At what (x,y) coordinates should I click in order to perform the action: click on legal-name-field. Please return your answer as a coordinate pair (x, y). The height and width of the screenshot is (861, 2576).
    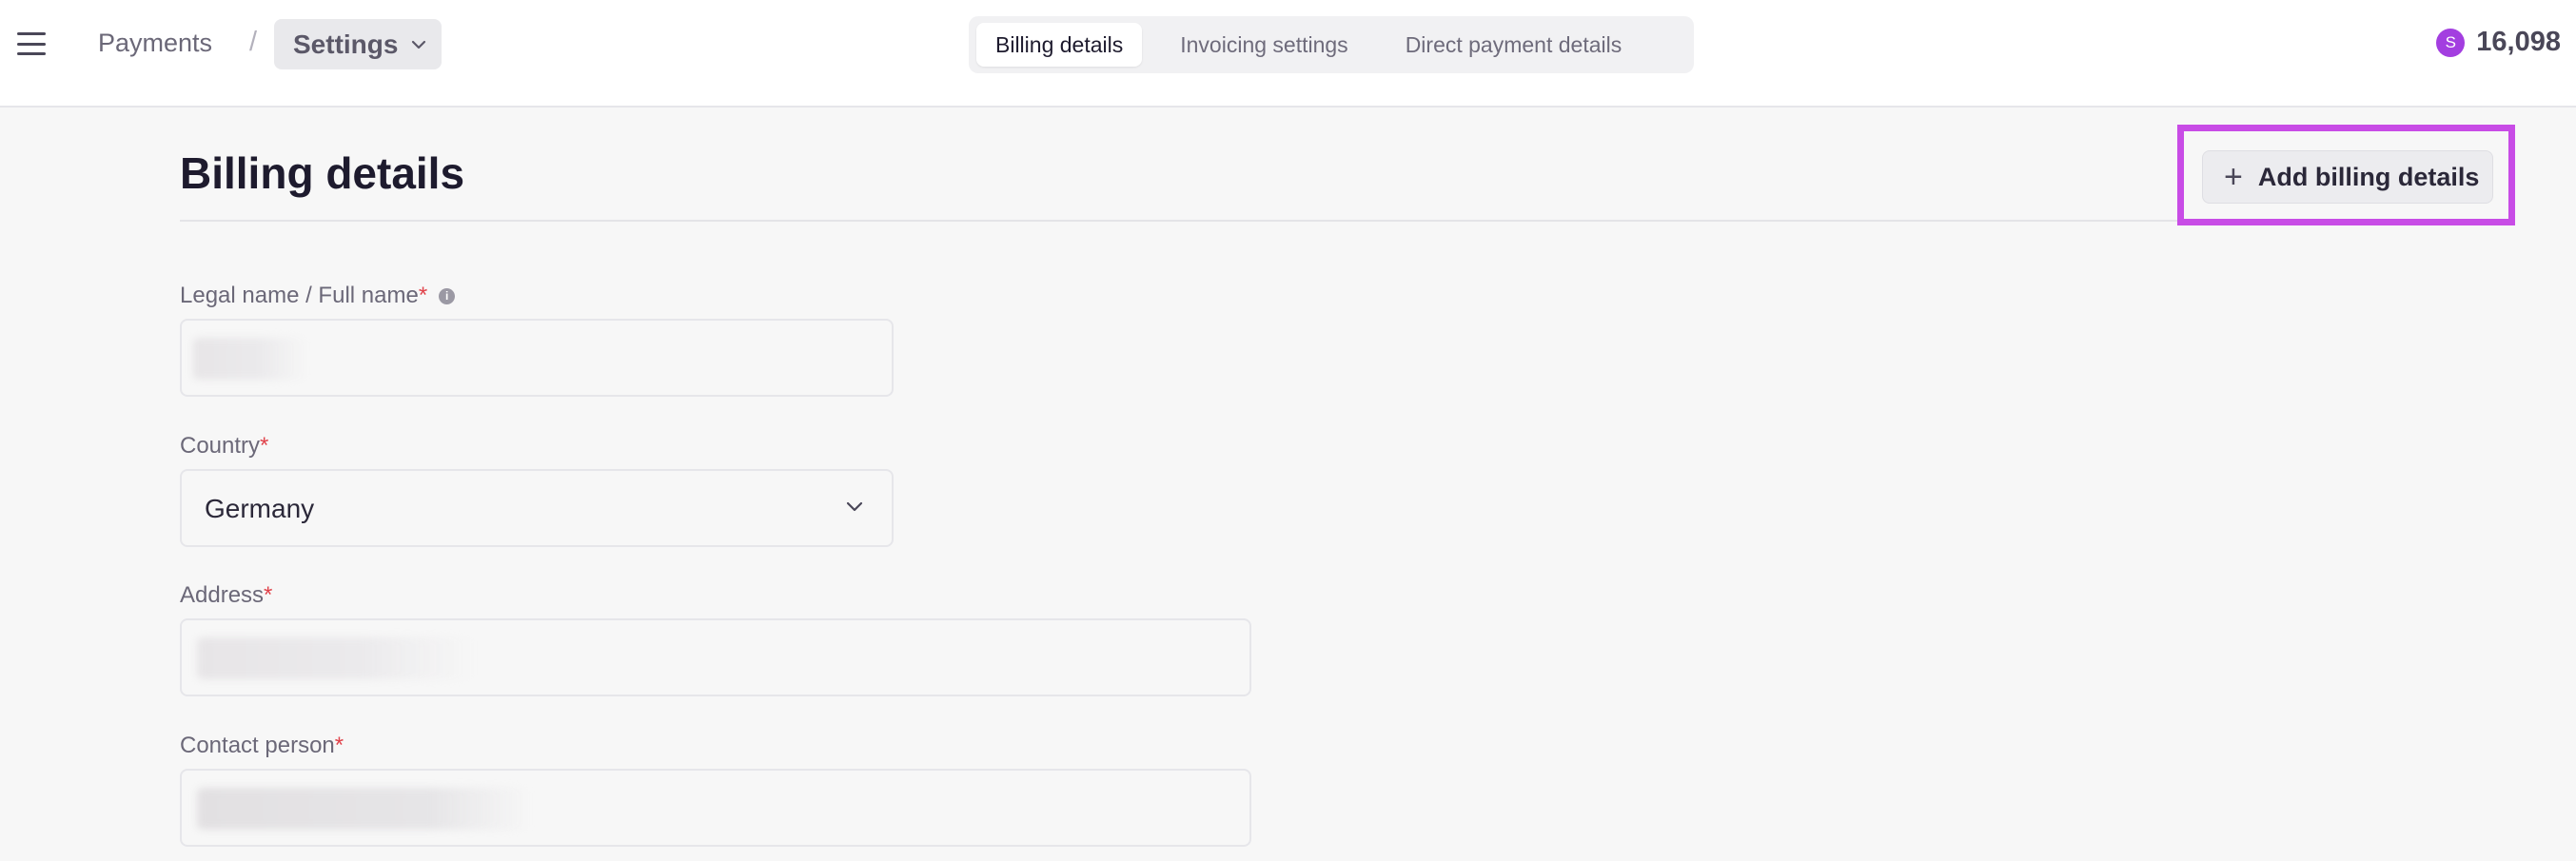
    Looking at the image, I should click on (537, 358).